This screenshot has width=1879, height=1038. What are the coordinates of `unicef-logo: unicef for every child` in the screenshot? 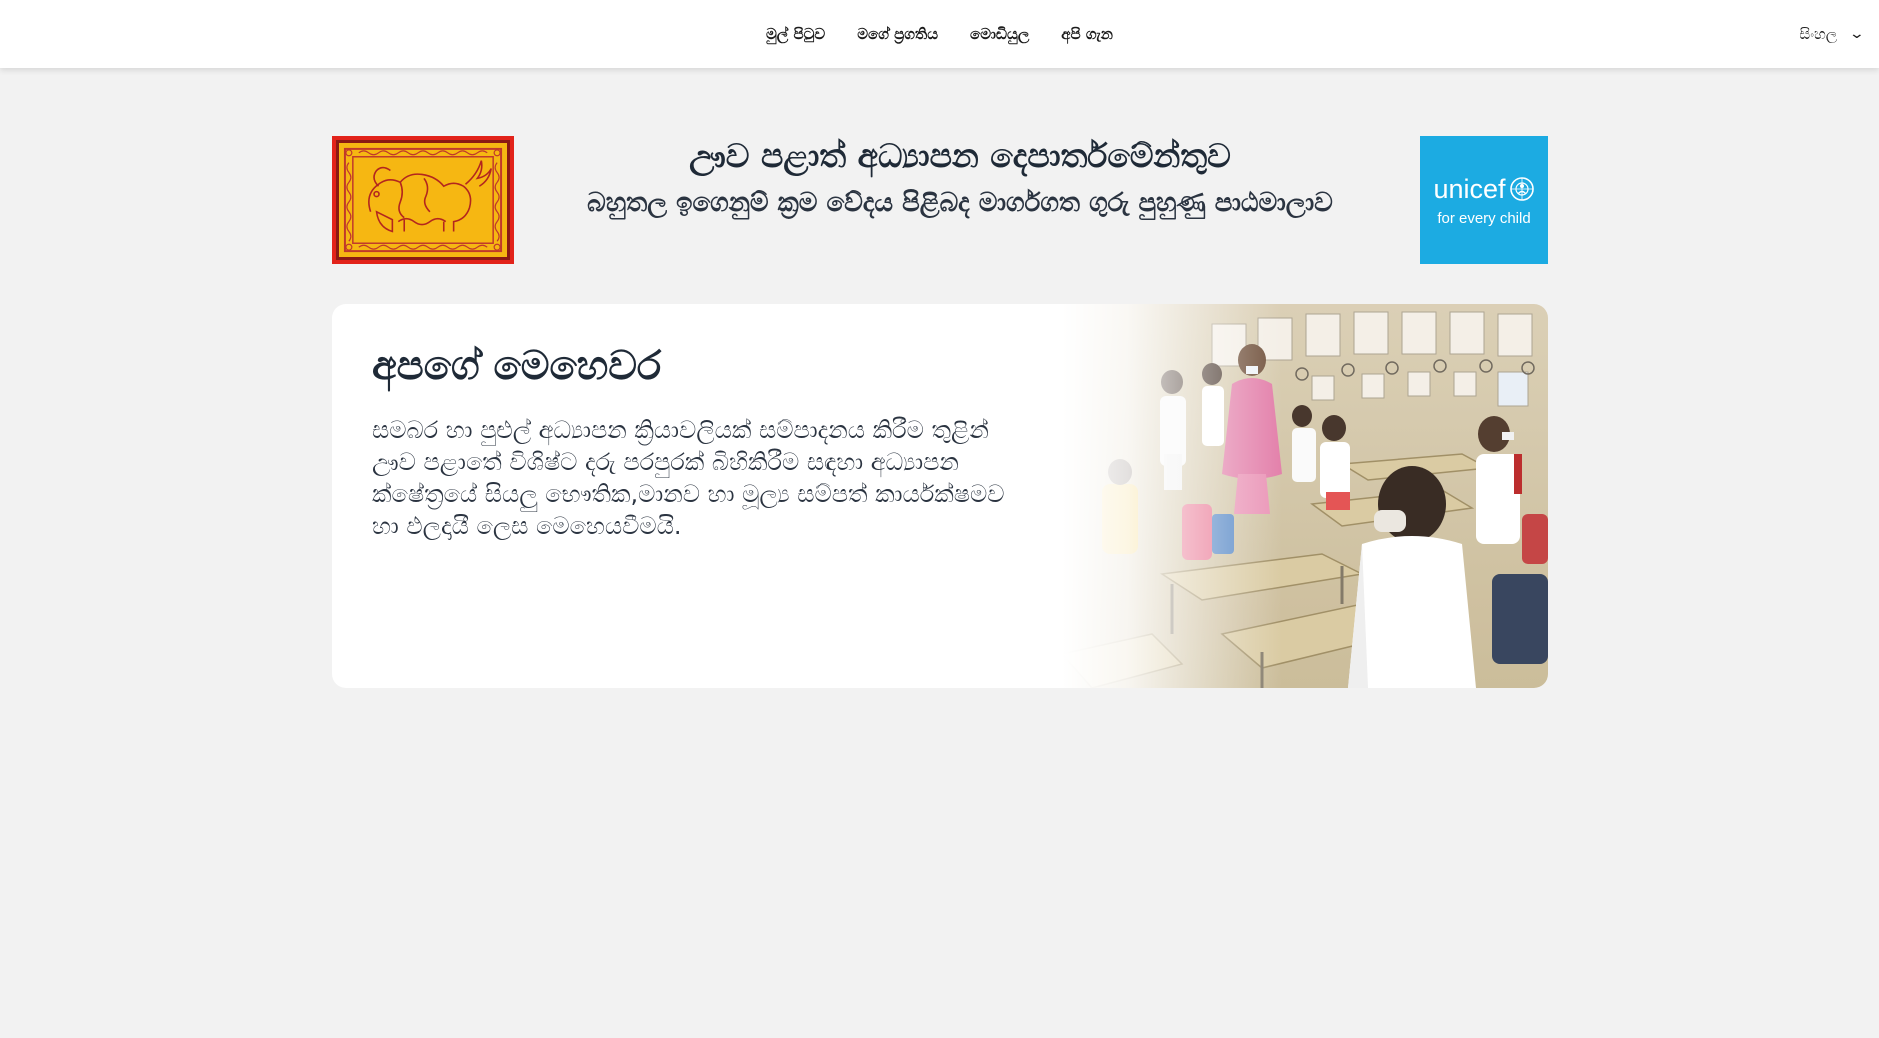 It's located at (1484, 200).